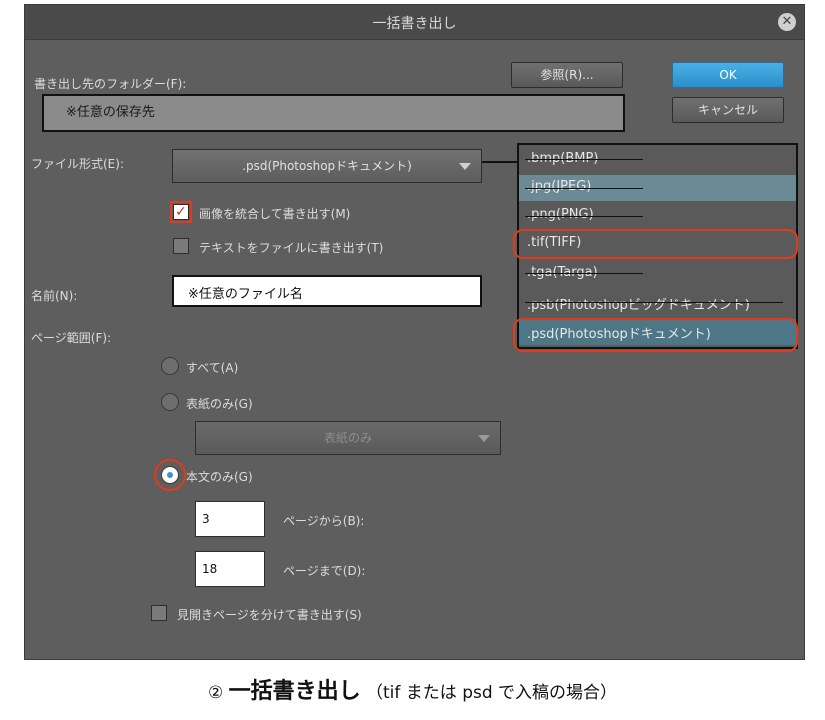 This screenshot has width=825, height=720. I want to click on format-option-label: .png(PNG), so click(560, 214).